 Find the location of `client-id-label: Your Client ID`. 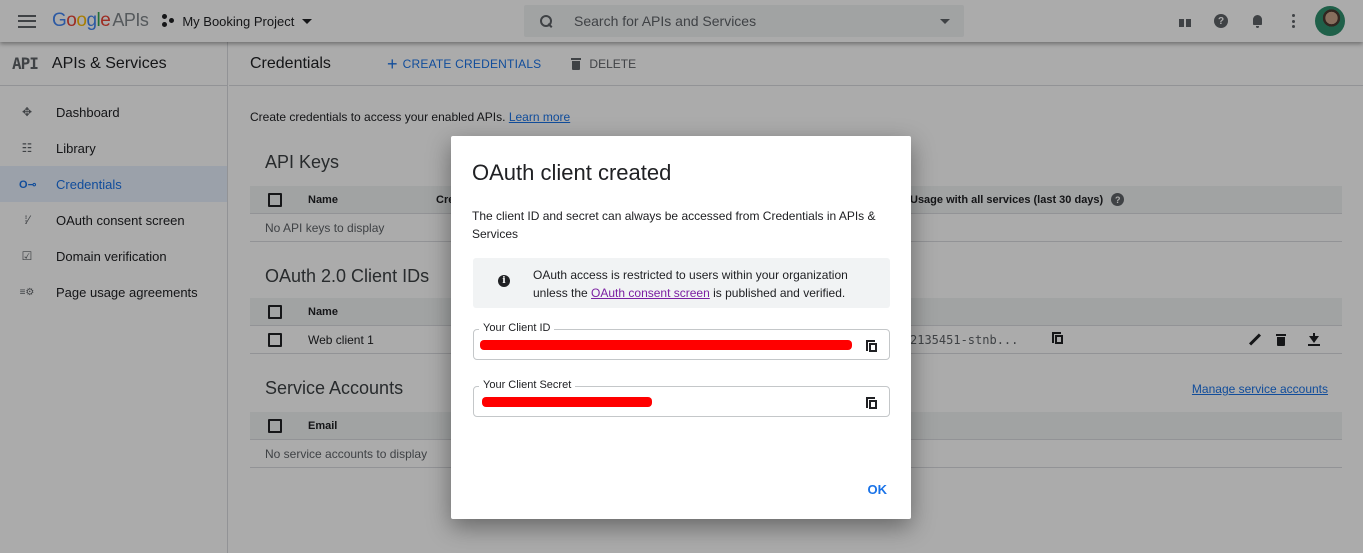

client-id-label: Your Client ID is located at coordinates (517, 328).